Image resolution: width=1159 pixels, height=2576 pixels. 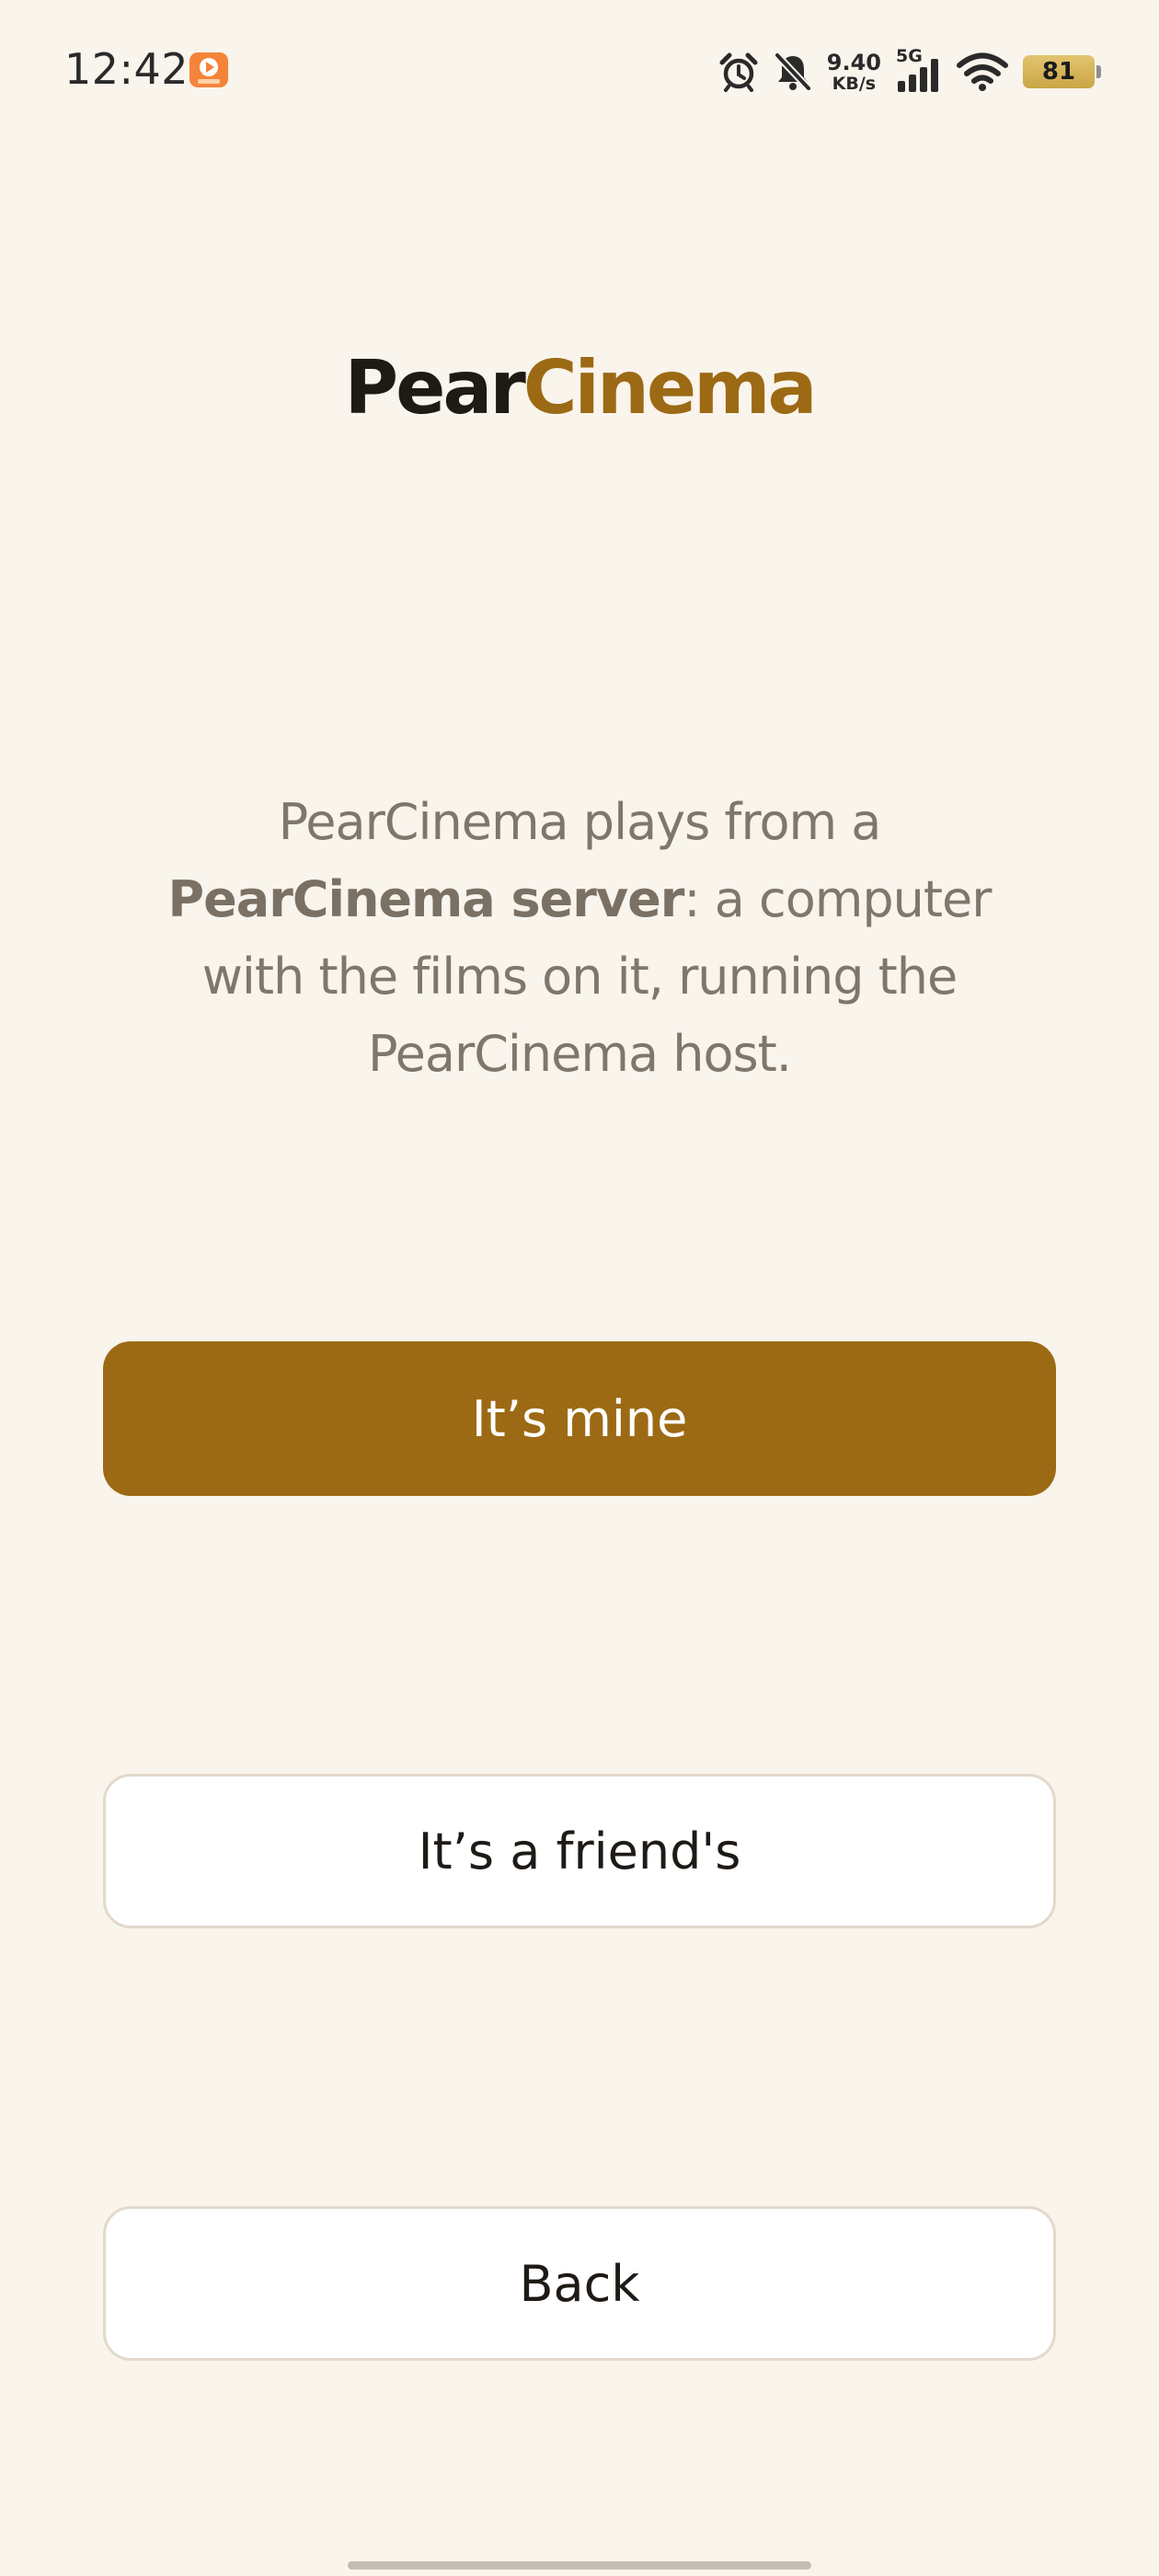 I want to click on app-notification-icon, so click(x=208, y=69).